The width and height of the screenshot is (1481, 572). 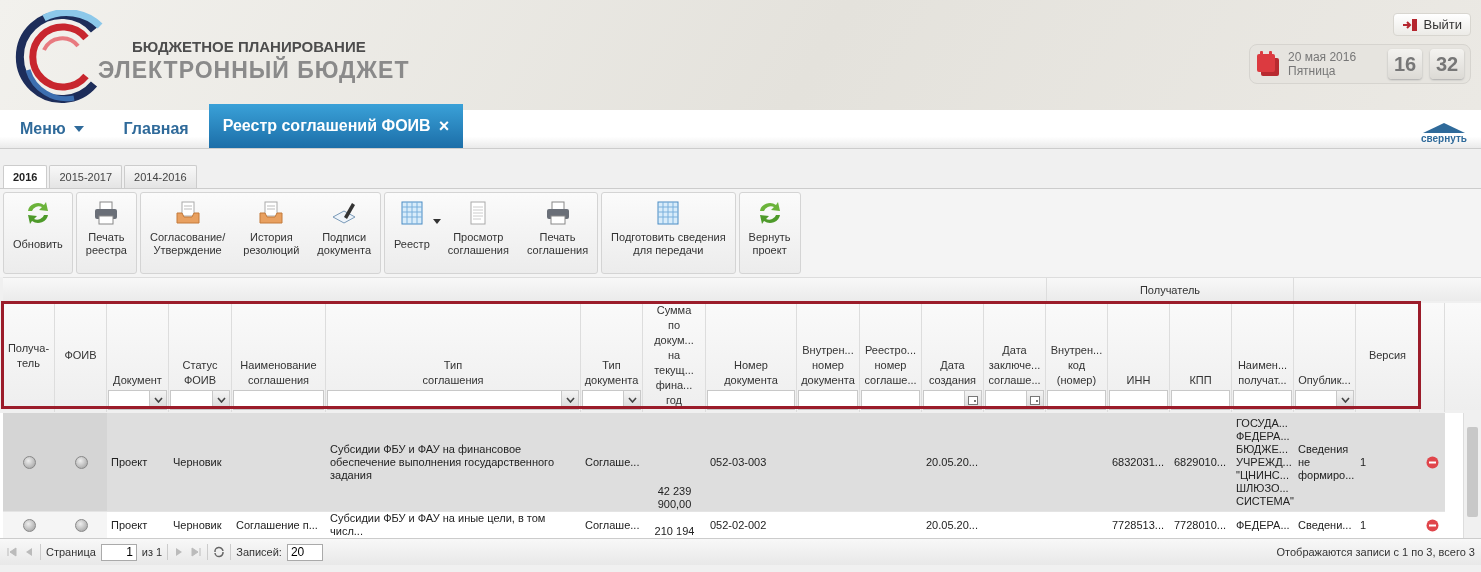 What do you see at coordinates (249, 46) in the screenshot?
I see `app-subtitle: БЮДЖЕТНОЕ ПЛАНИРОВАНИЕ` at bounding box center [249, 46].